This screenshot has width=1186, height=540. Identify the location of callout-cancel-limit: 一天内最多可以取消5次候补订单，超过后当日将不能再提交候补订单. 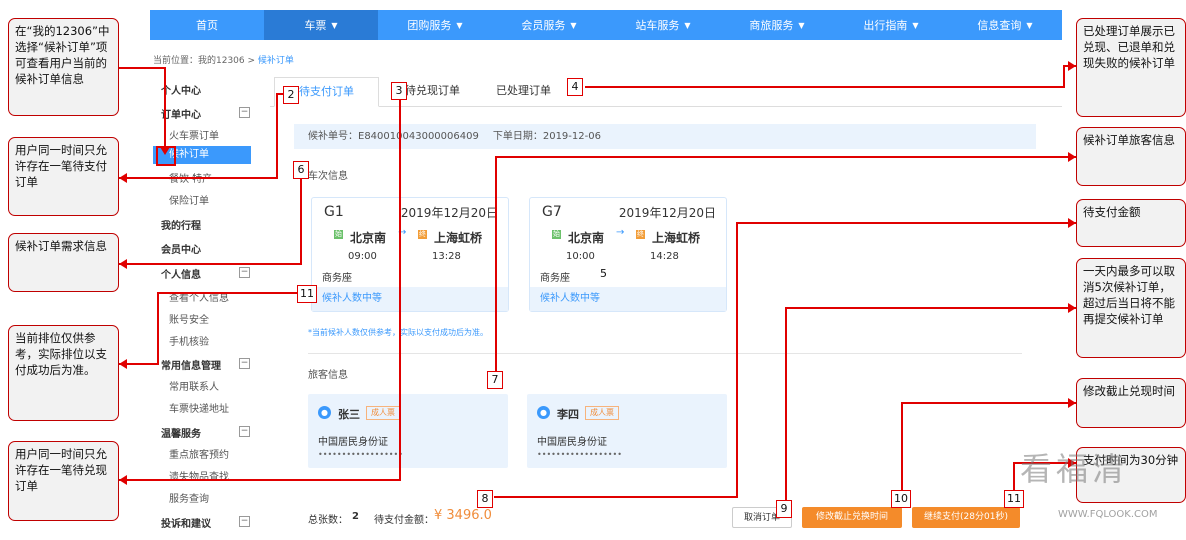
(1131, 308).